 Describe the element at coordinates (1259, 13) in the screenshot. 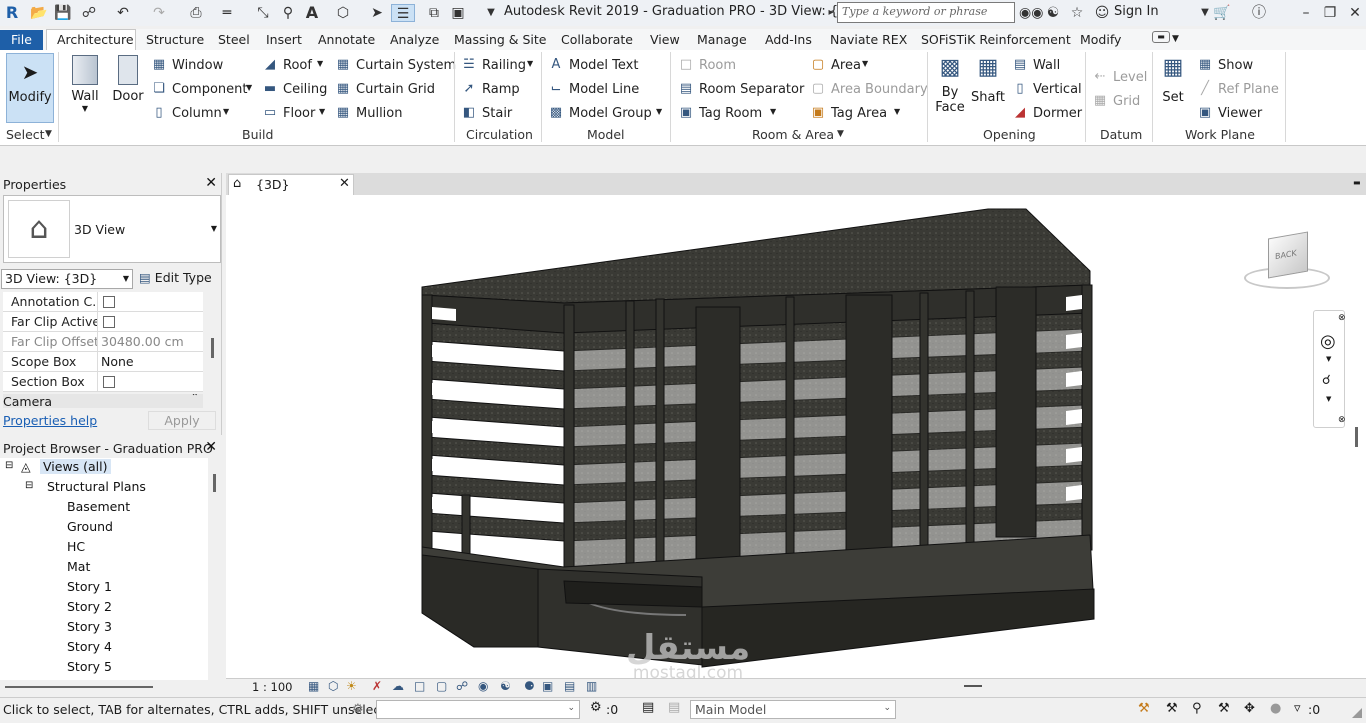

I see `help-icon: ⓘ` at that location.